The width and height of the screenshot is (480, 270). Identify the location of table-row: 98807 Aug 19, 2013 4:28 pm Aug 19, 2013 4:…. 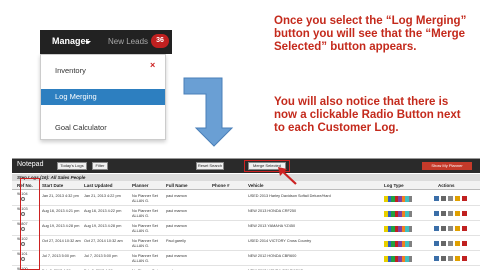
(246, 228).